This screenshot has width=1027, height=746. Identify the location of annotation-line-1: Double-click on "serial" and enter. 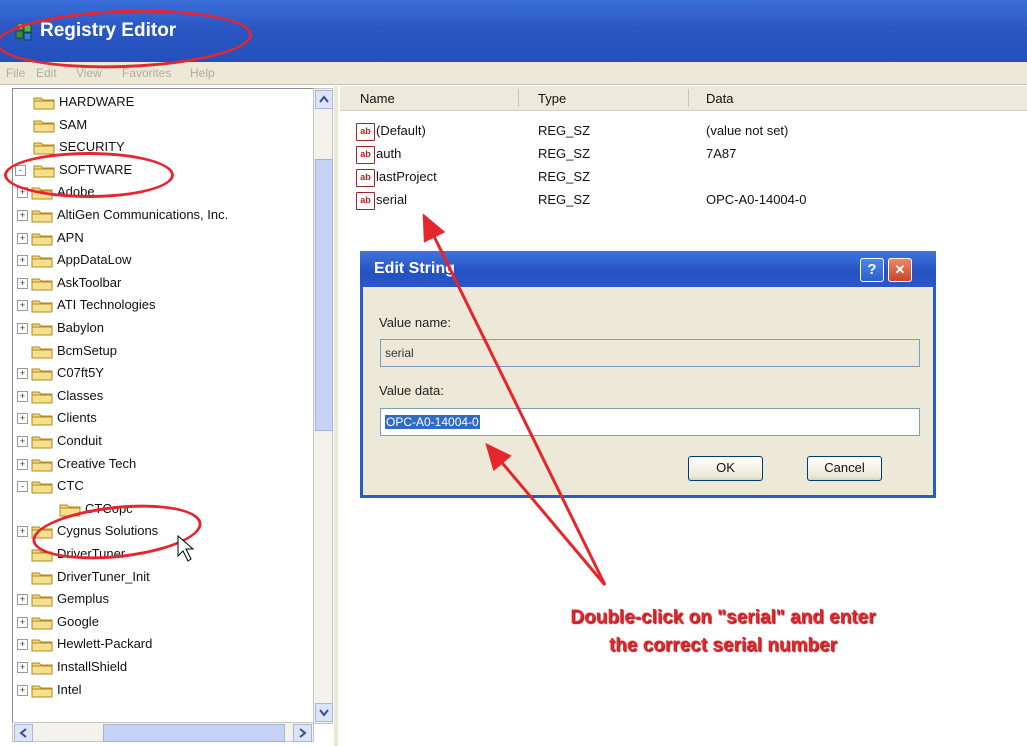
(723, 617).